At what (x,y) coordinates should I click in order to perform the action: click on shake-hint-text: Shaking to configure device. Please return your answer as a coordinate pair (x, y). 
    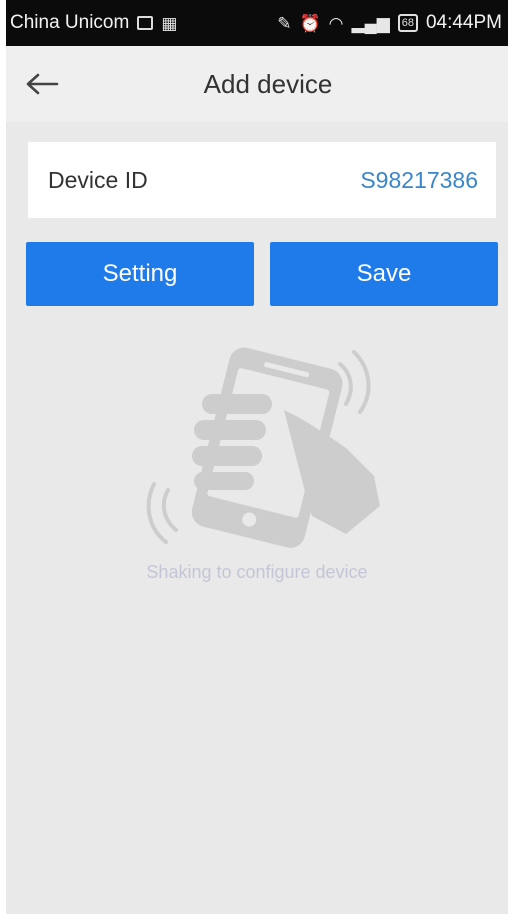
    Looking at the image, I should click on (257, 572).